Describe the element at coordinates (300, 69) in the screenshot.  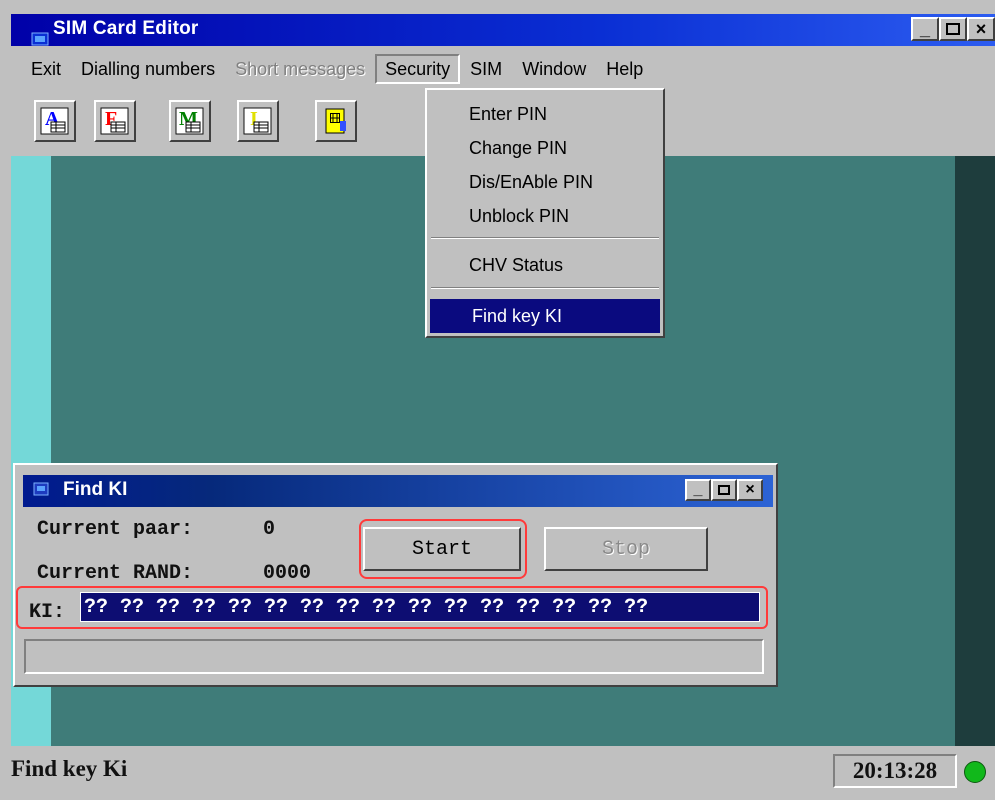
I see `menu-item-short-messages: Short messages` at that location.